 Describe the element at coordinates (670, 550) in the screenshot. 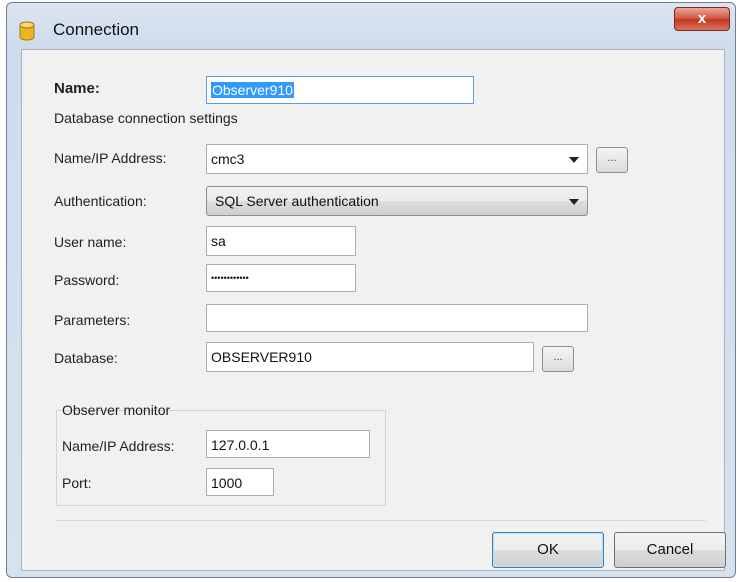

I see `cancel-button: Cancel` at that location.